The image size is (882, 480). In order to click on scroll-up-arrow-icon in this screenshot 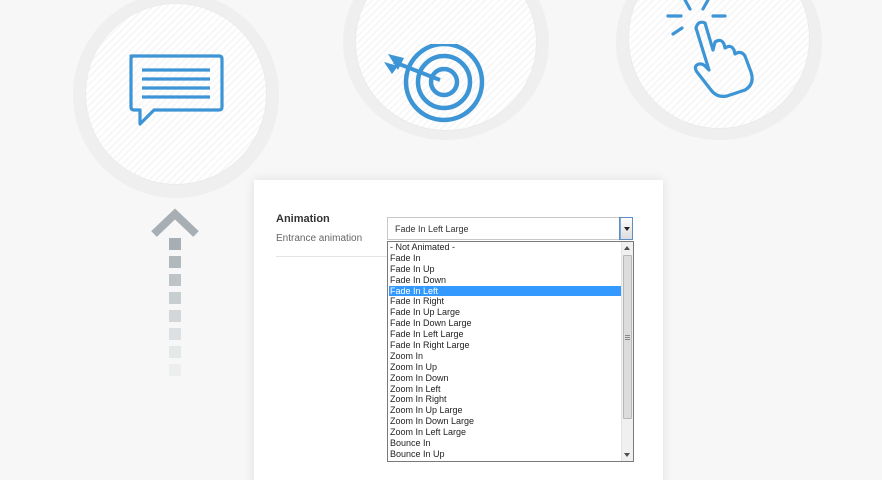, I will do `click(627, 248)`.